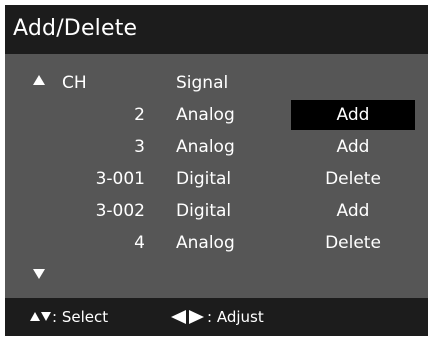 The image size is (433, 341). Describe the element at coordinates (39, 80) in the screenshot. I see `scroll-up-arrow-icon` at that location.